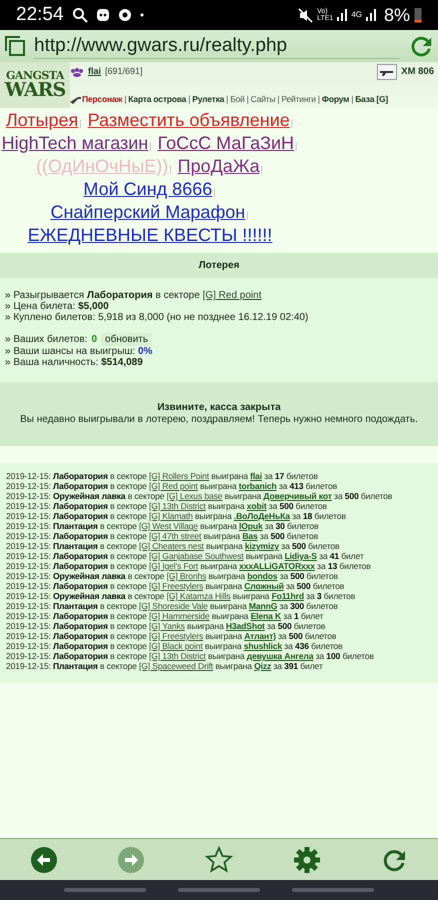 The image size is (438, 900). Describe the element at coordinates (300, 556) in the screenshot. I see `player-link: Lidiya-S` at that location.